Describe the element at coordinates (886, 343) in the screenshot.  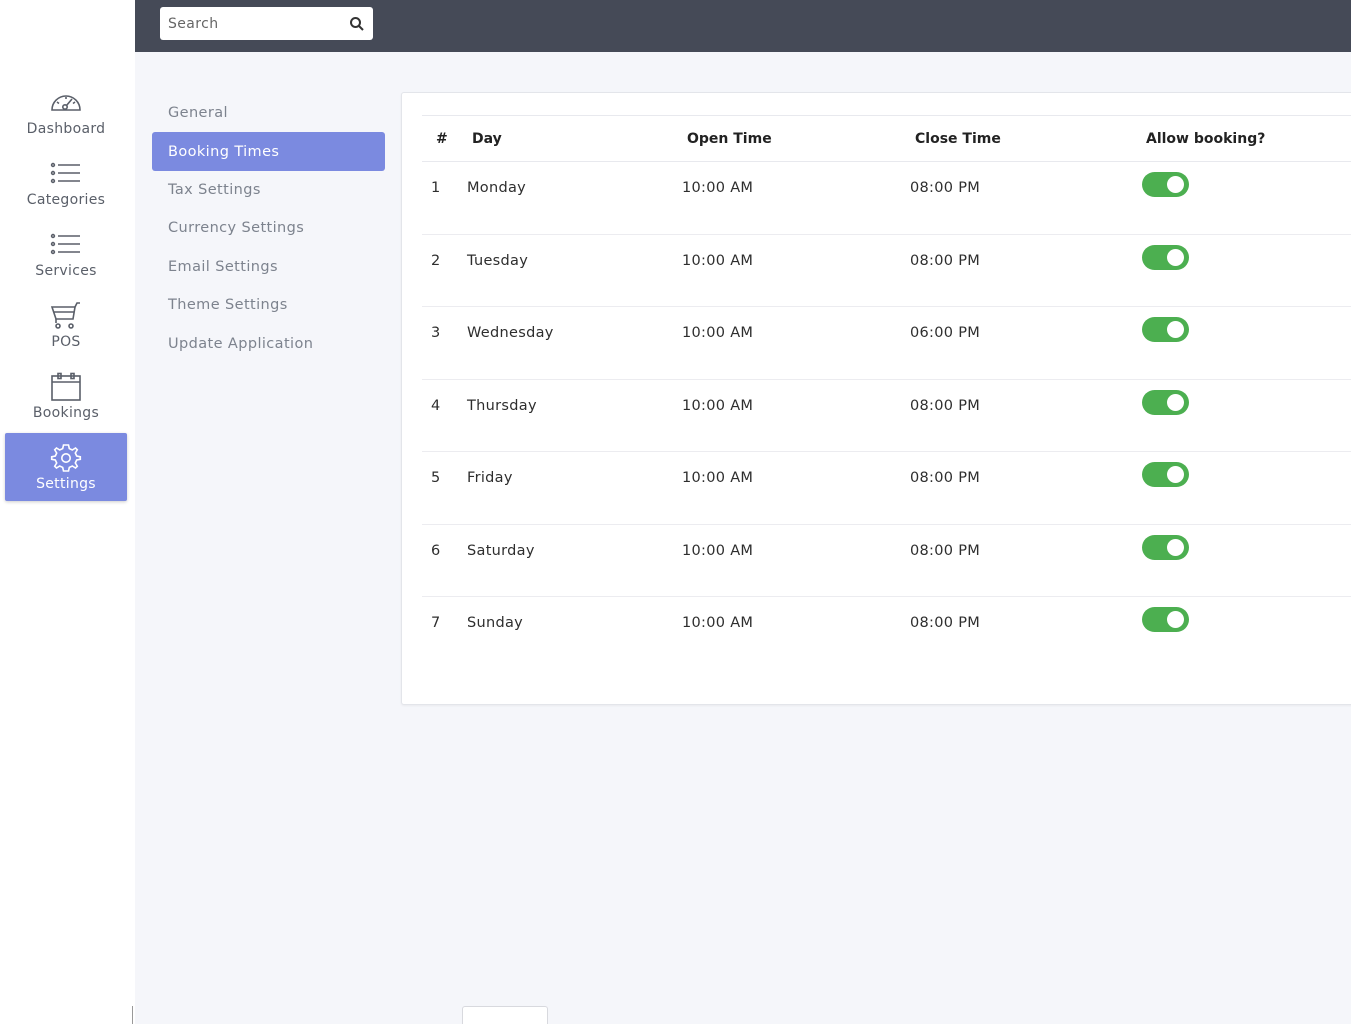
I see `table-row: 3 Wednesday 10:00 AM 06:00 PM` at that location.